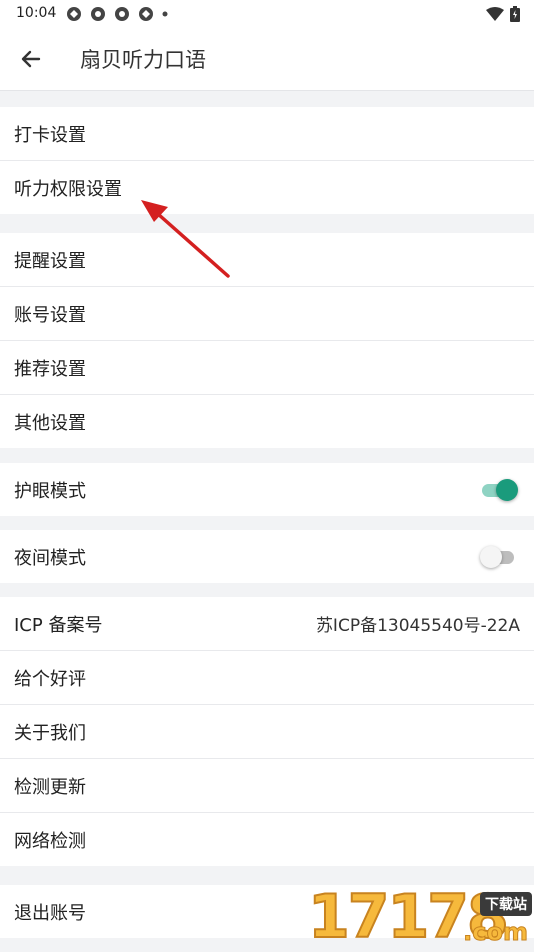  Describe the element at coordinates (417, 626) in the screenshot. I see `icp-record-value: 苏ICP备13045540号-22A` at that location.